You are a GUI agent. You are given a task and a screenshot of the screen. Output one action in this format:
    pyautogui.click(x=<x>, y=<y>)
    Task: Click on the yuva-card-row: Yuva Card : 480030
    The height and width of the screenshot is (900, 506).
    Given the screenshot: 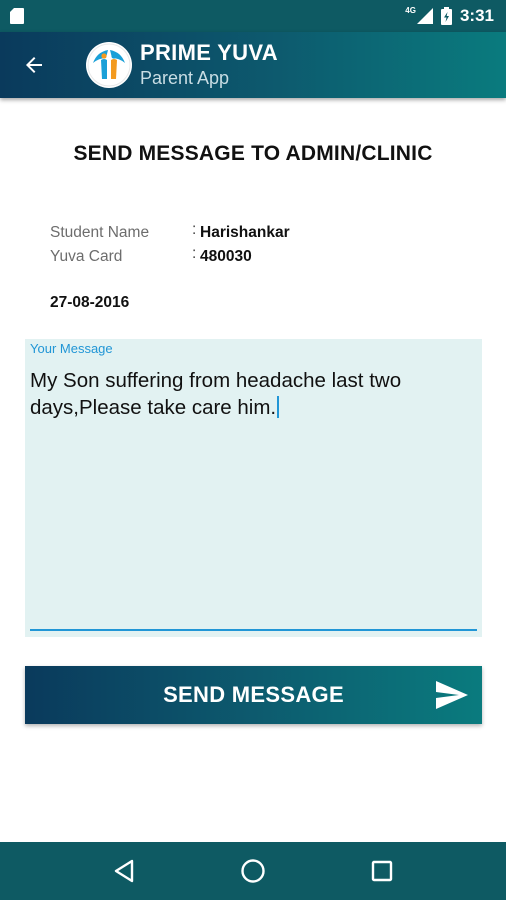 What is the action you would take?
    pyautogui.click(x=170, y=257)
    